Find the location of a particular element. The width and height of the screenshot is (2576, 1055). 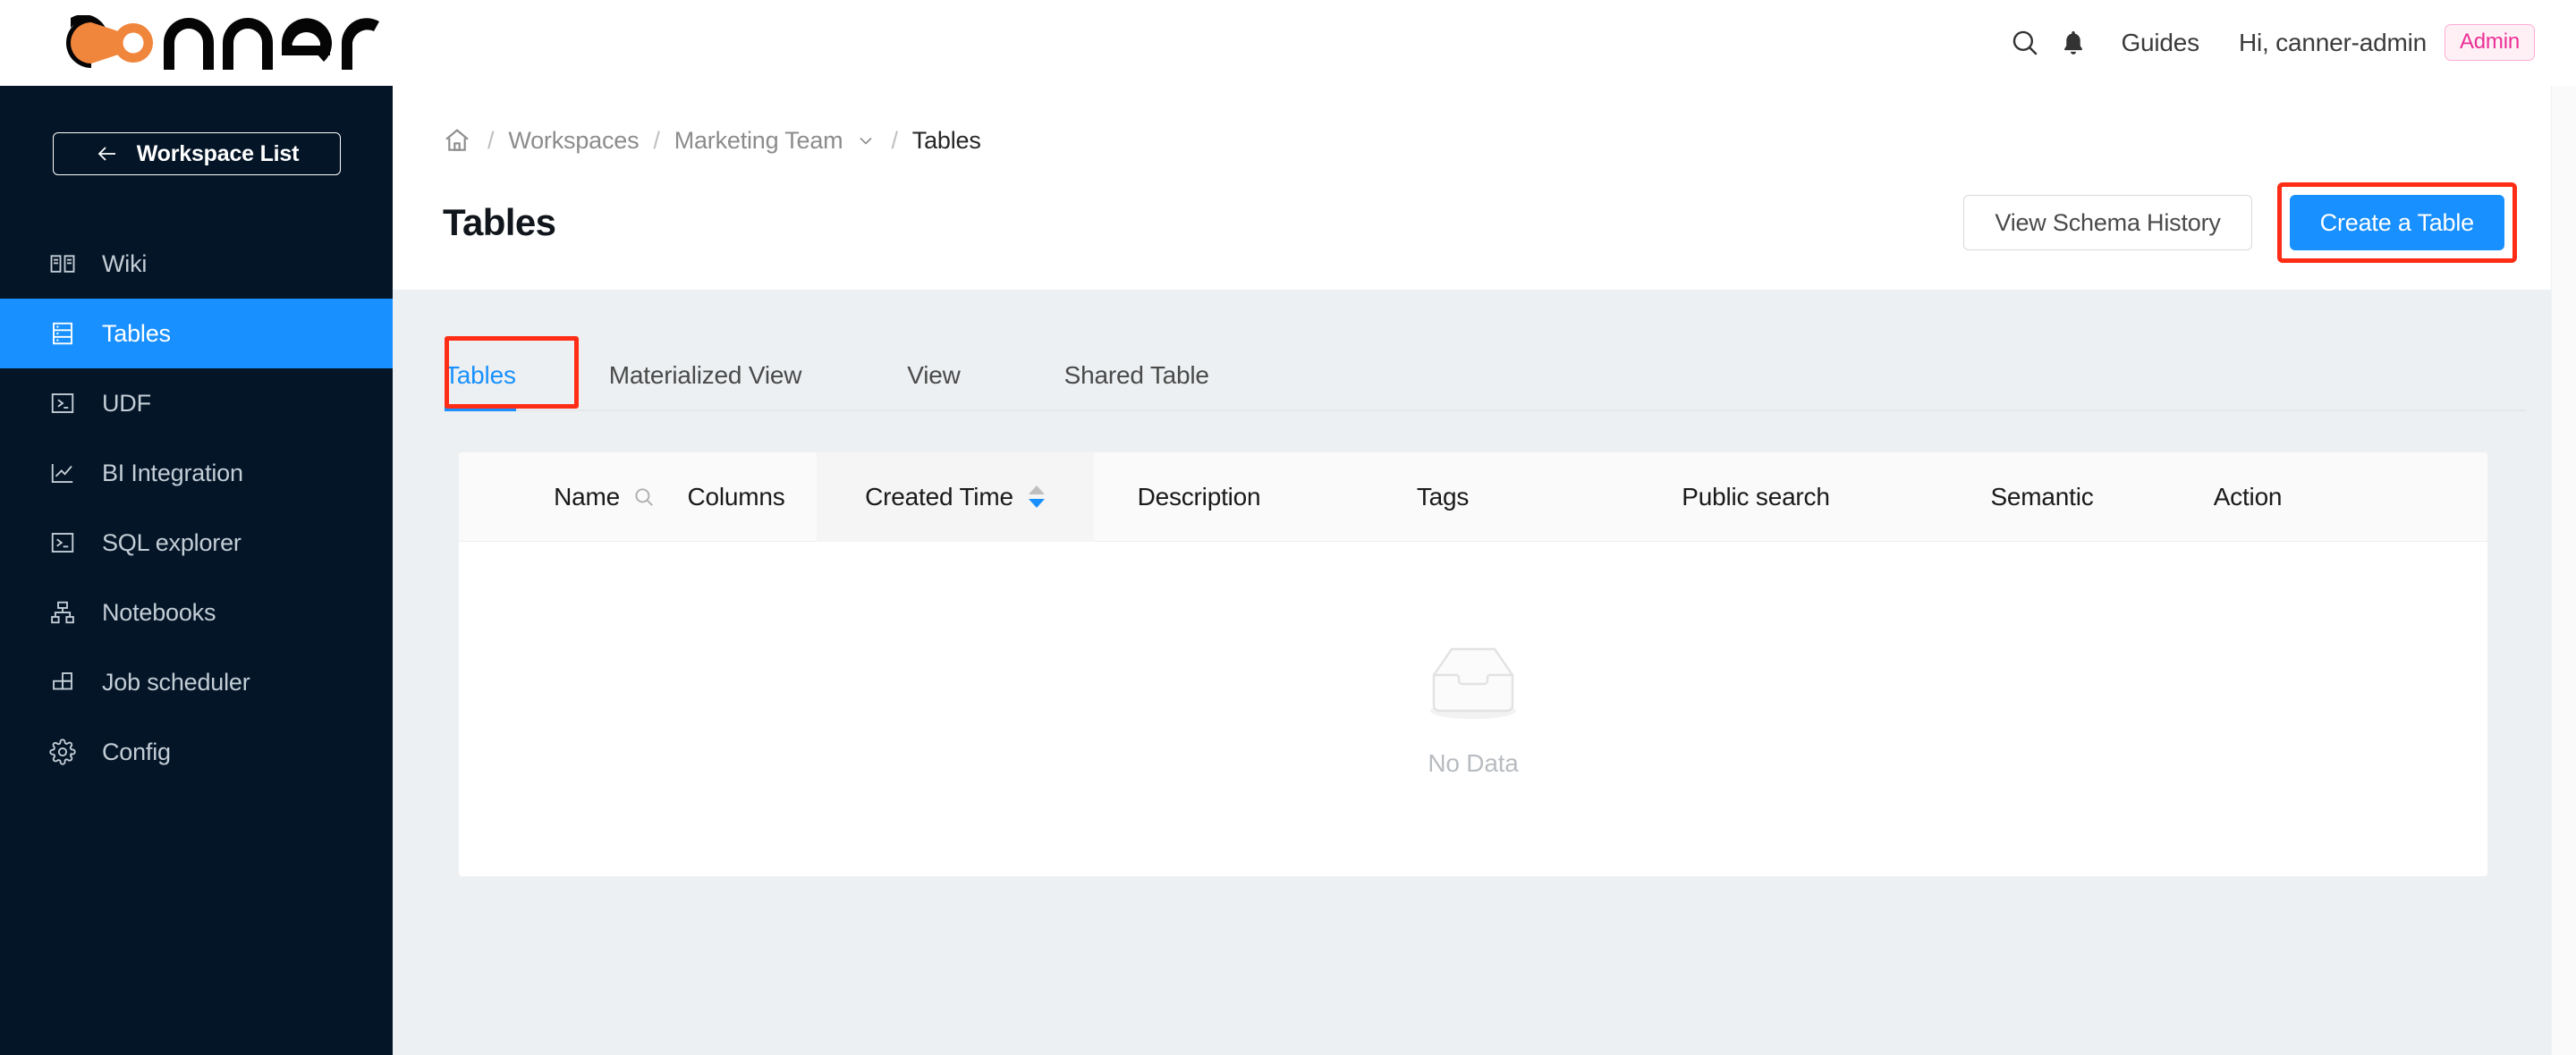

tab-view: View is located at coordinates (934, 386).